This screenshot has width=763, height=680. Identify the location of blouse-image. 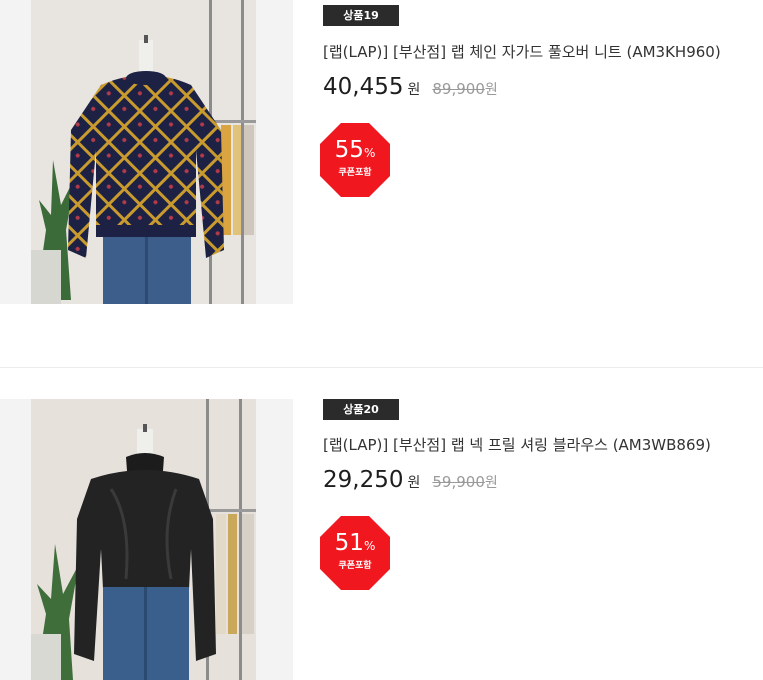
(143, 539).